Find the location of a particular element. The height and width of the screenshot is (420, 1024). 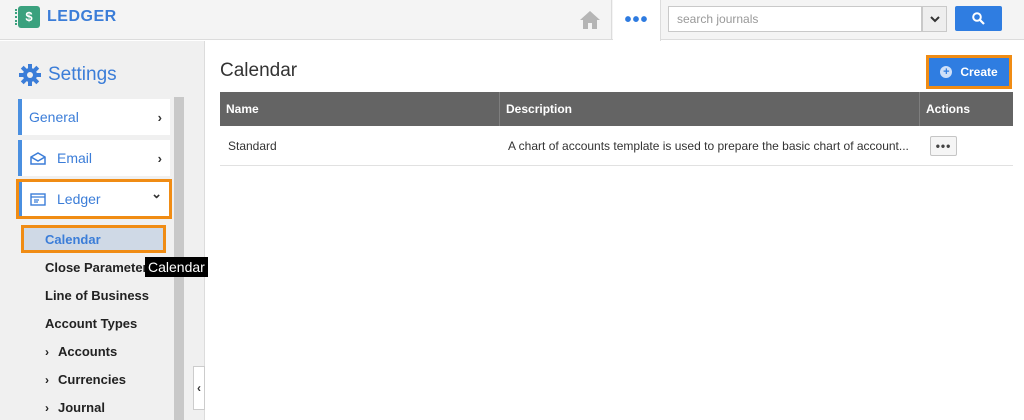

sidebar-subitem-journal: › Journal is located at coordinates (75, 407).